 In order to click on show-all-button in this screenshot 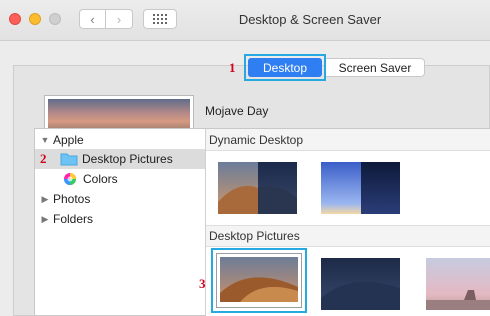, I will do `click(160, 19)`.